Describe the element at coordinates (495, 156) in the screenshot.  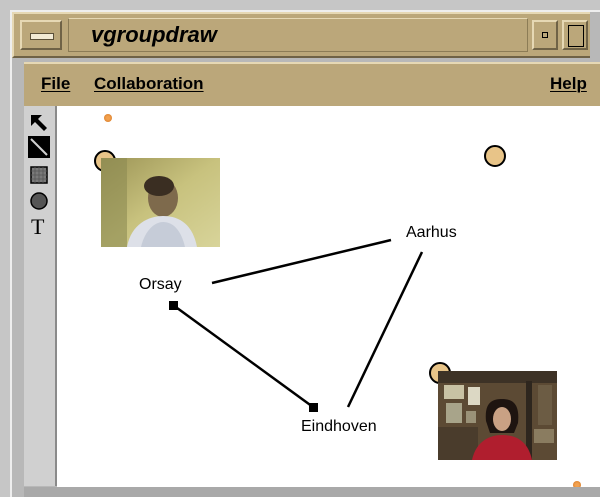
I see `participant-marker` at that location.